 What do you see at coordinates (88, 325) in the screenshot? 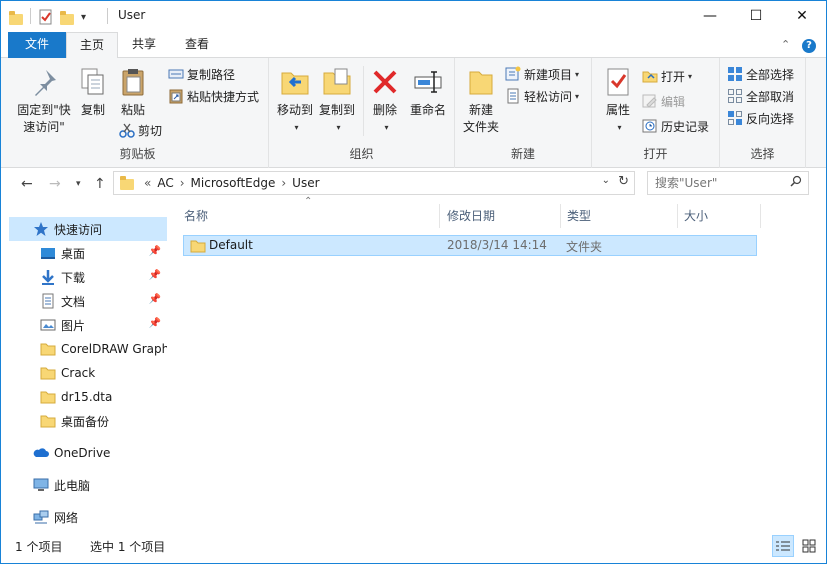
I see `nav-item-pictures: 图片 📌` at bounding box center [88, 325].